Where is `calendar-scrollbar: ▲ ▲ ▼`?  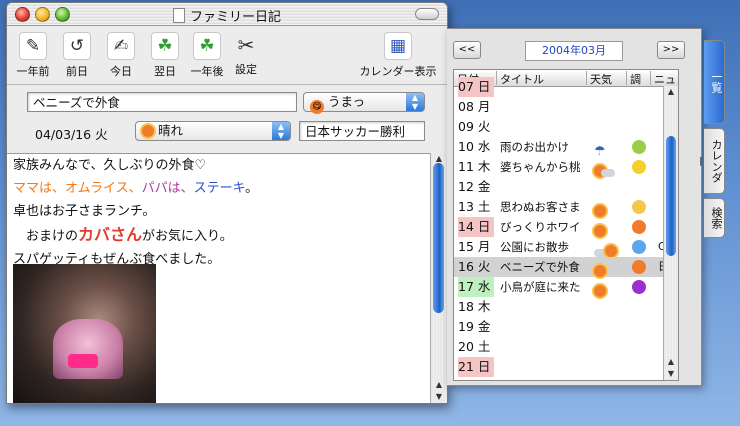
calendar-scrollbar: ▲ ▲ ▼ is located at coordinates (670, 233).